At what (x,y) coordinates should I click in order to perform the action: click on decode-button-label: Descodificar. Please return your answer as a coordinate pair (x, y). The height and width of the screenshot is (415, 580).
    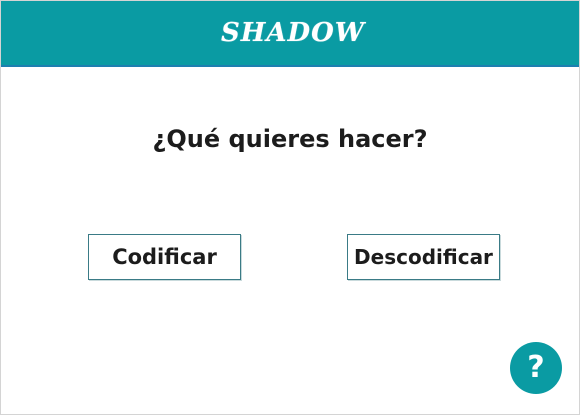
    Looking at the image, I should click on (423, 257).